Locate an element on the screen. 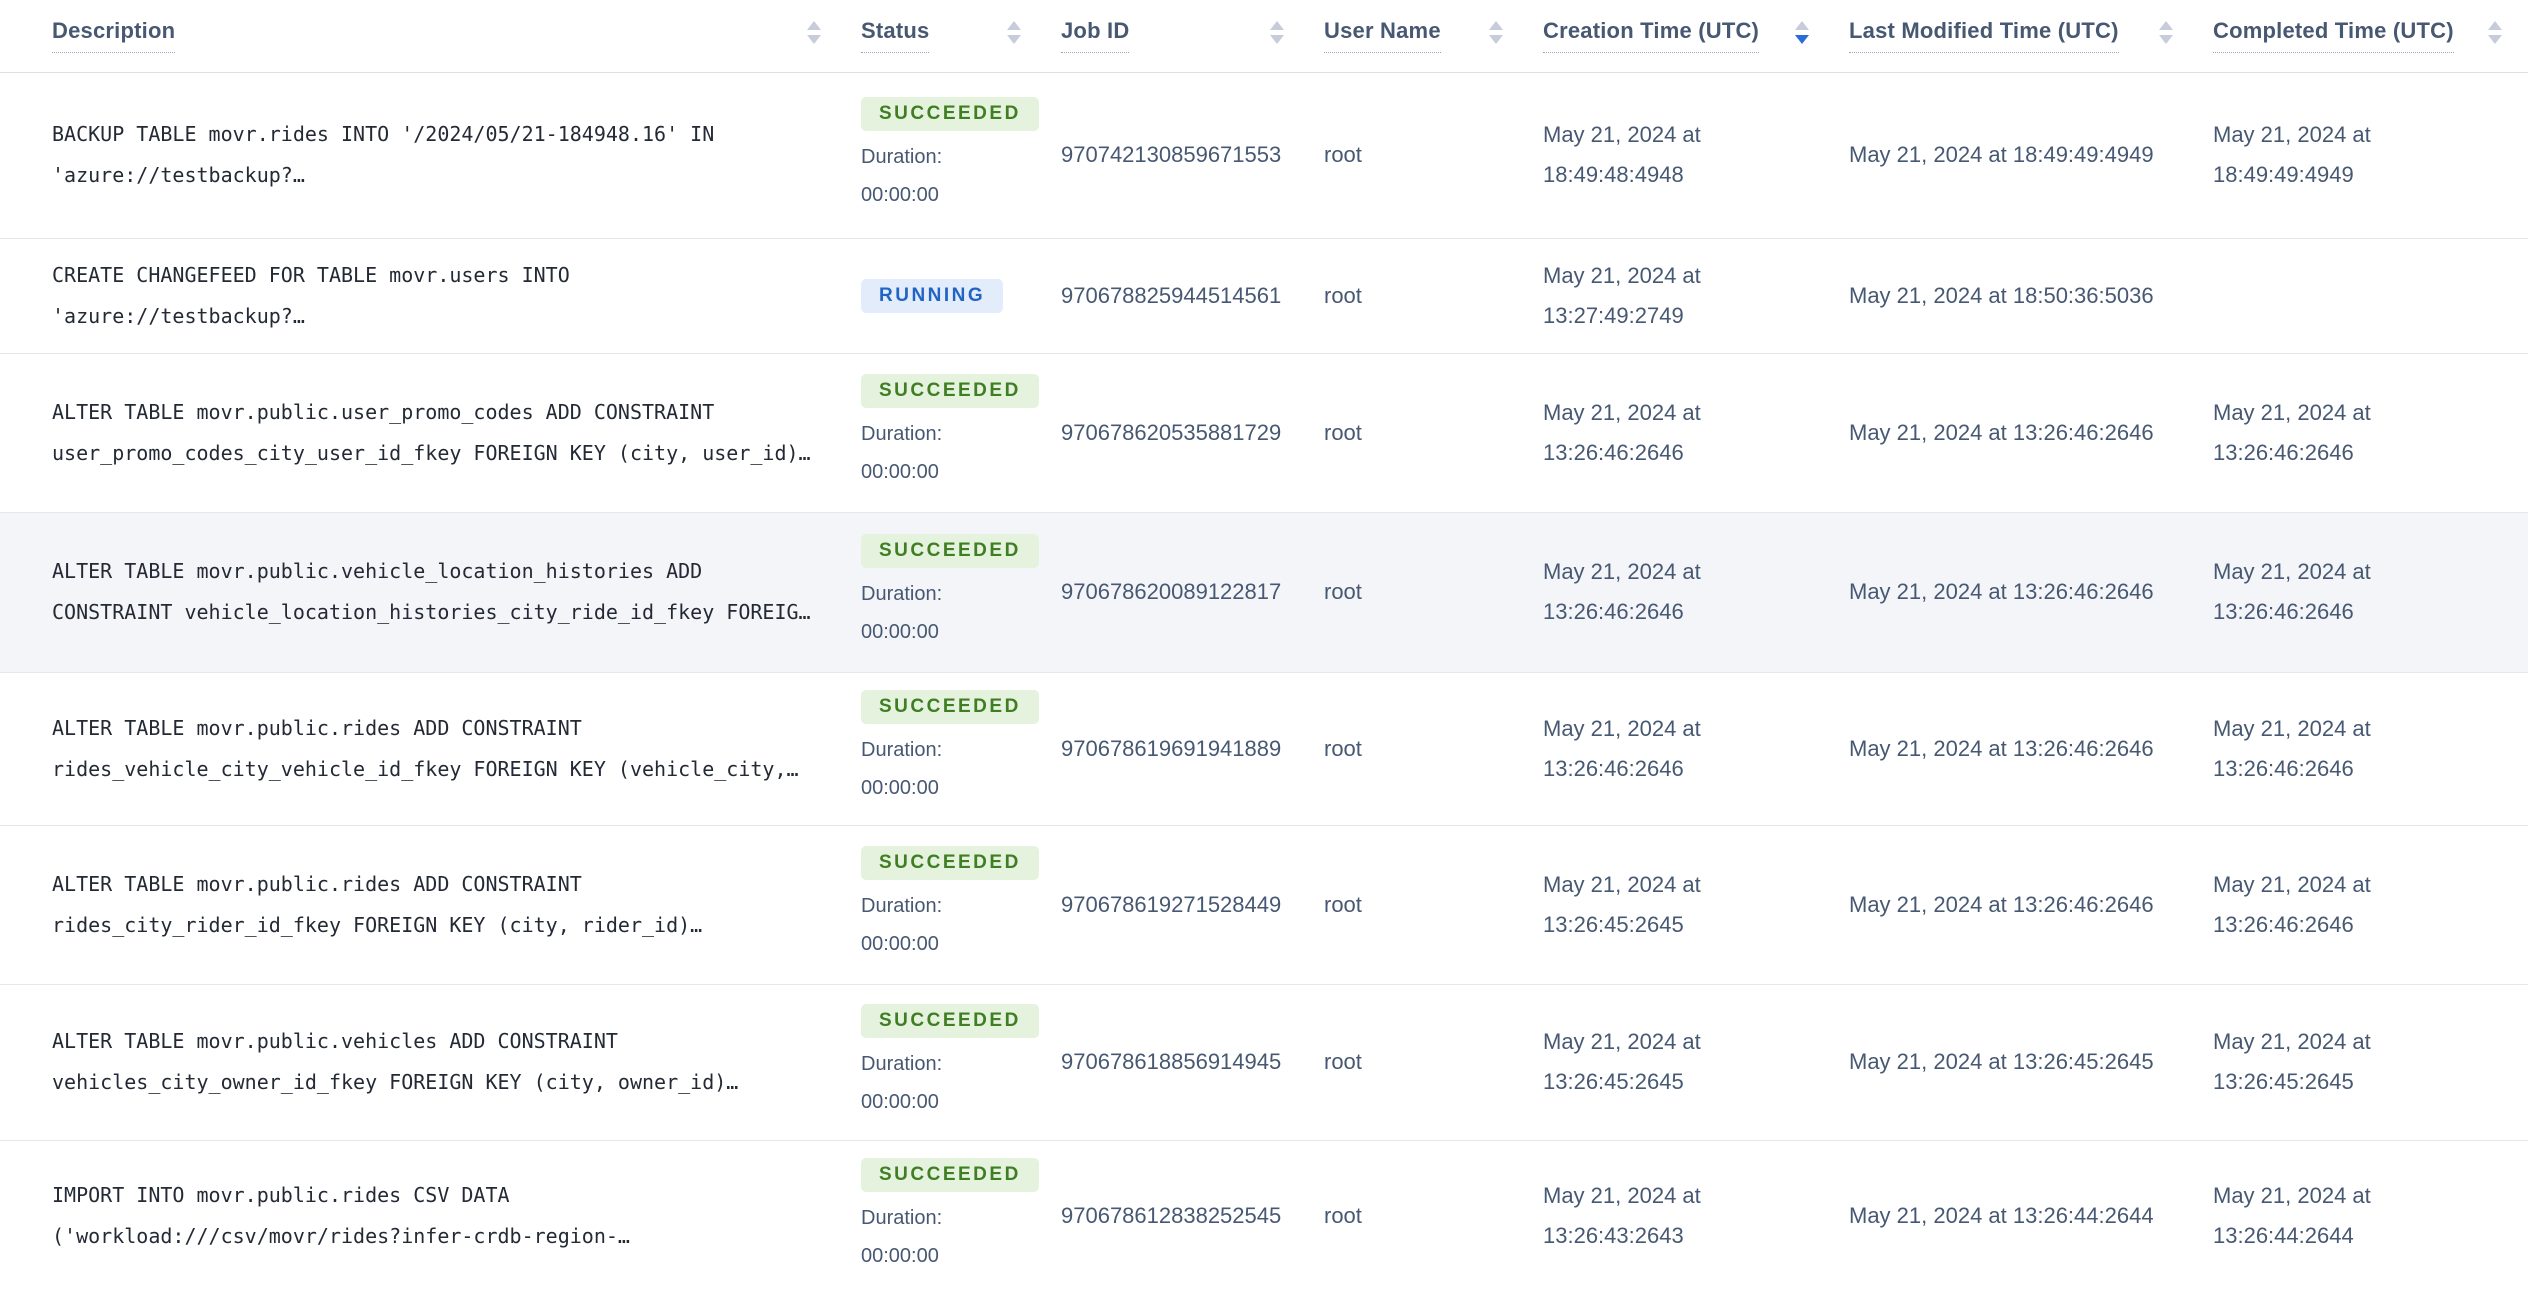  column-header-job-id-label: Job ID is located at coordinates (1095, 36).